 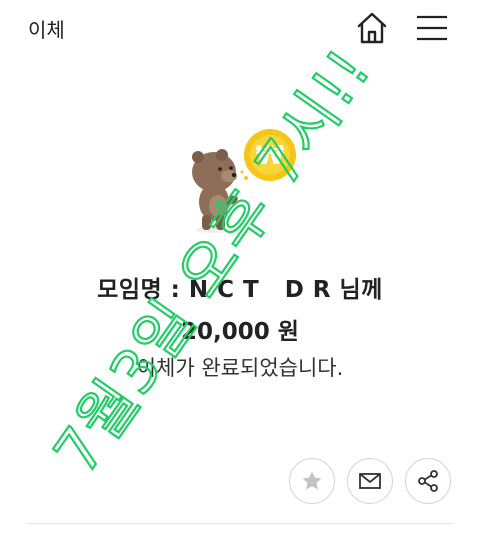 What do you see at coordinates (240, 523) in the screenshot?
I see `bottom-divider` at bounding box center [240, 523].